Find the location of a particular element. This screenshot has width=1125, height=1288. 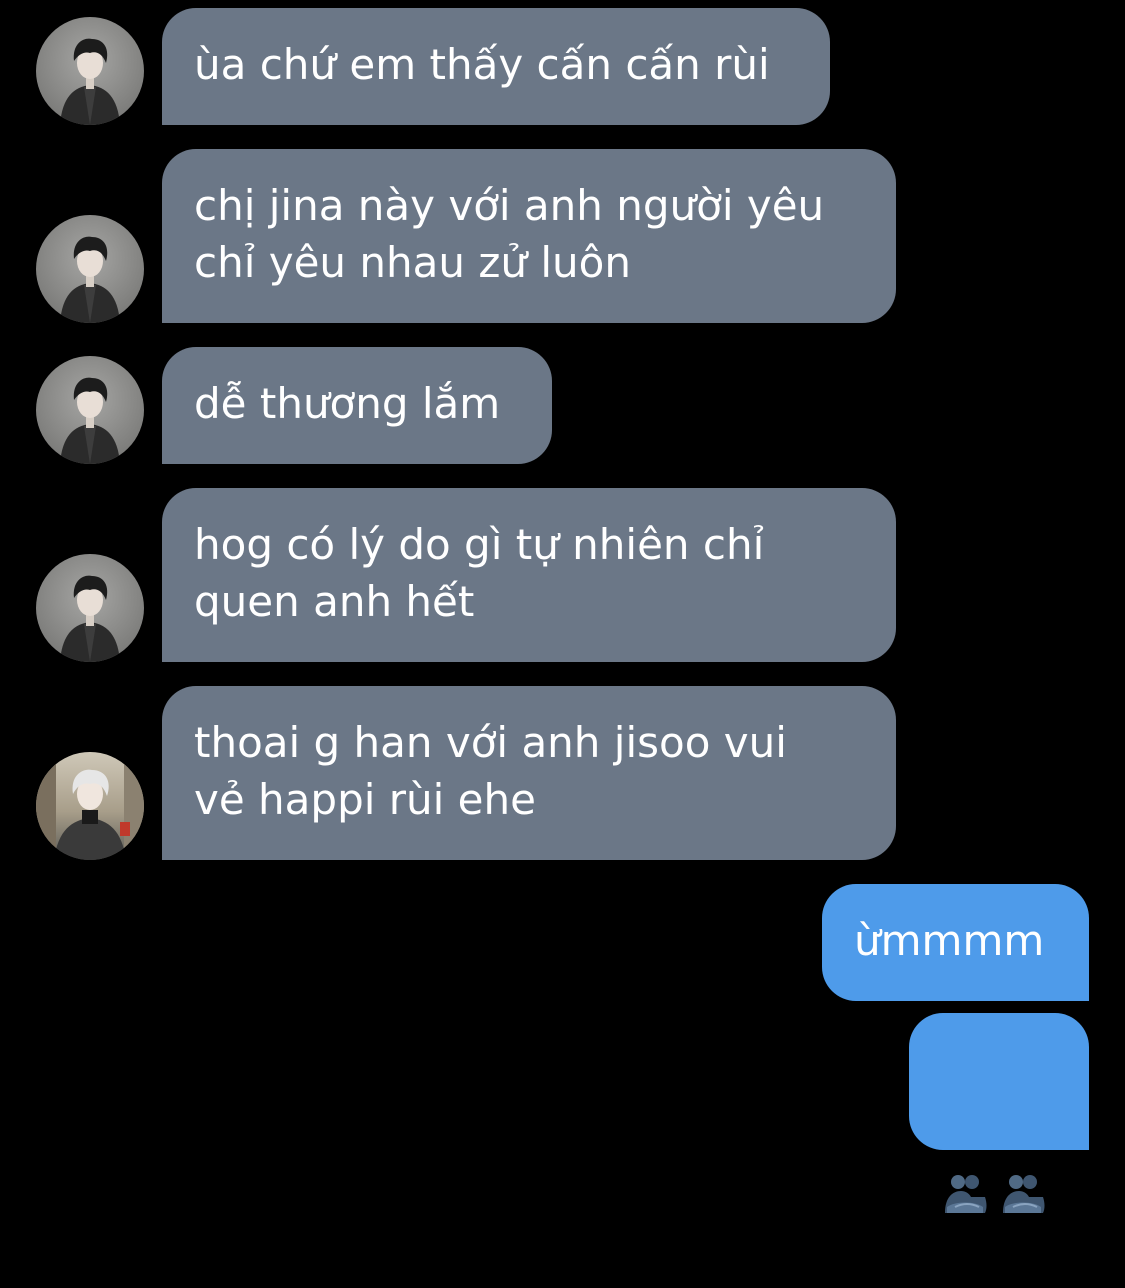

message-bubble: ừmmmm is located at coordinates (955, 942).